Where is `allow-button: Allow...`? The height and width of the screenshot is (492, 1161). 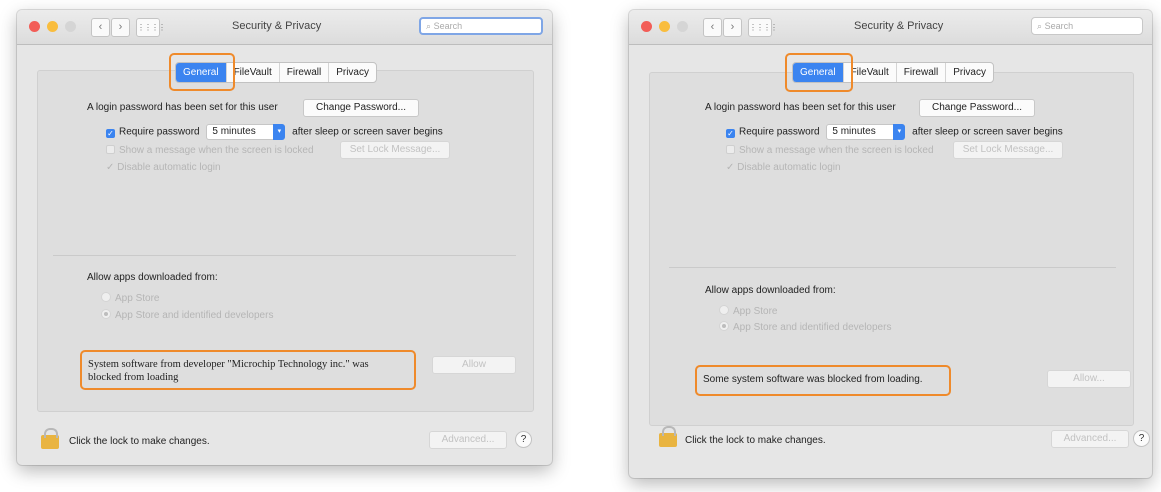
allow-button: Allow... is located at coordinates (1089, 379).